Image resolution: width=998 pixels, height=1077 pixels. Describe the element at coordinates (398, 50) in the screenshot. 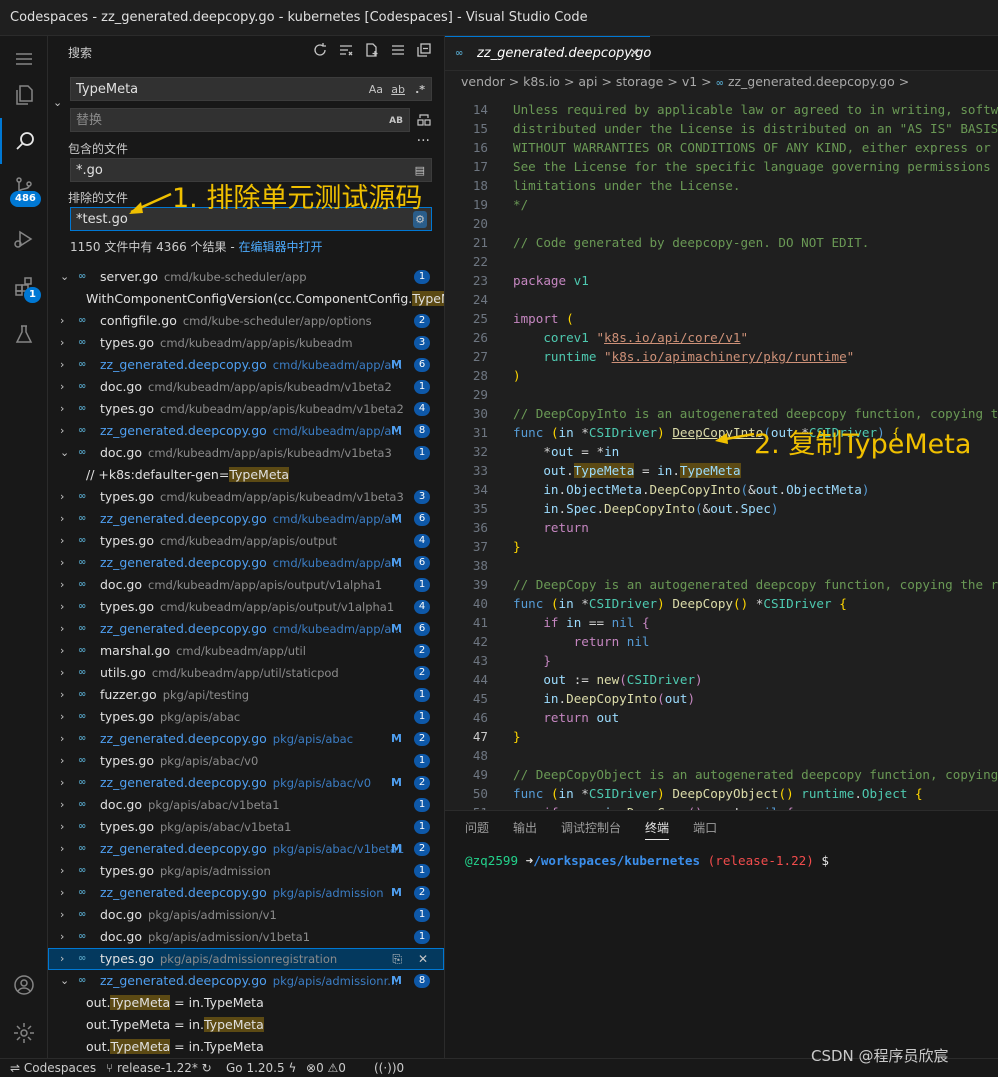

I see `view-as-list-icon` at that location.